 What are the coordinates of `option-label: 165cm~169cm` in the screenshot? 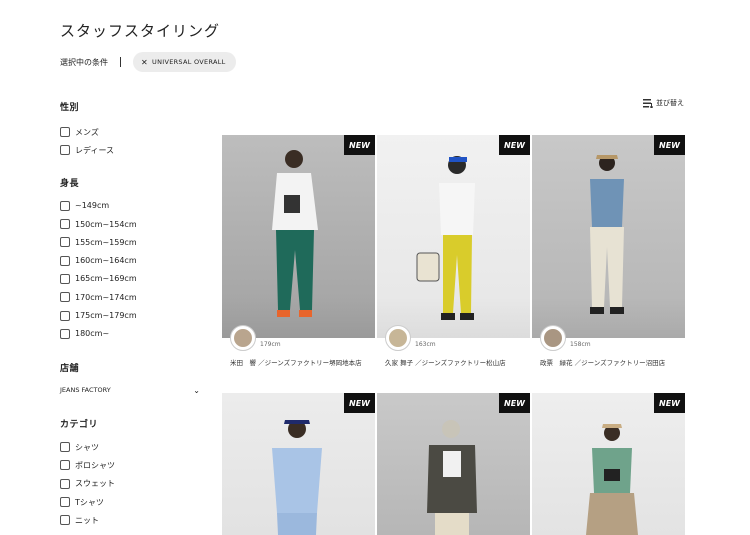 It's located at (106, 279).